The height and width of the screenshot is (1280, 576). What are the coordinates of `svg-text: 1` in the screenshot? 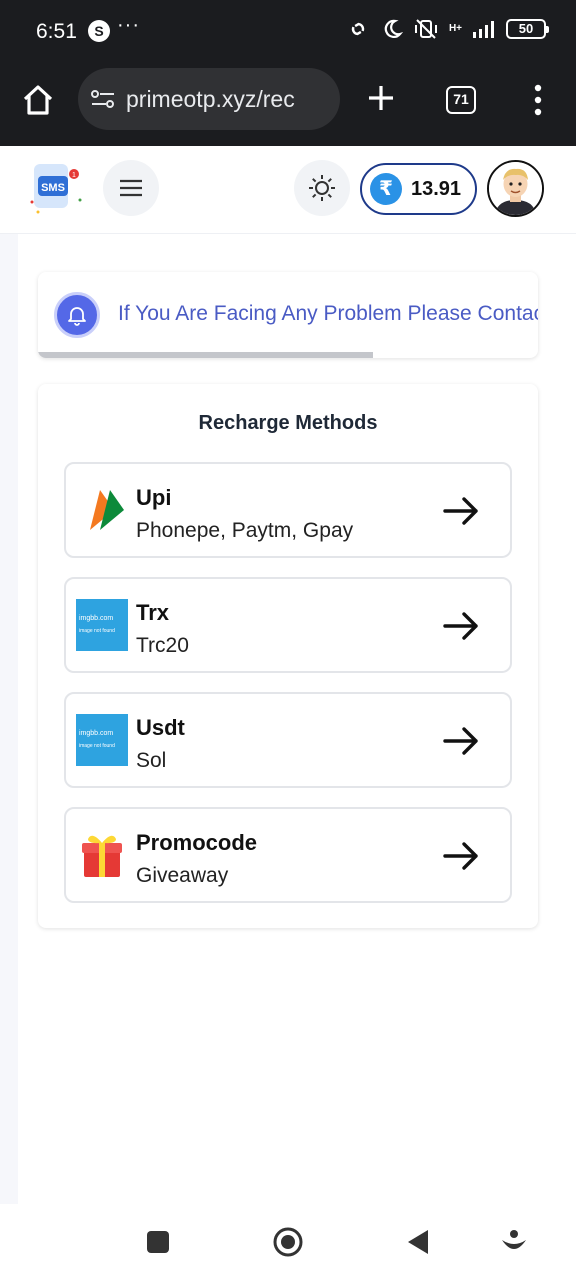 It's located at (74, 175).